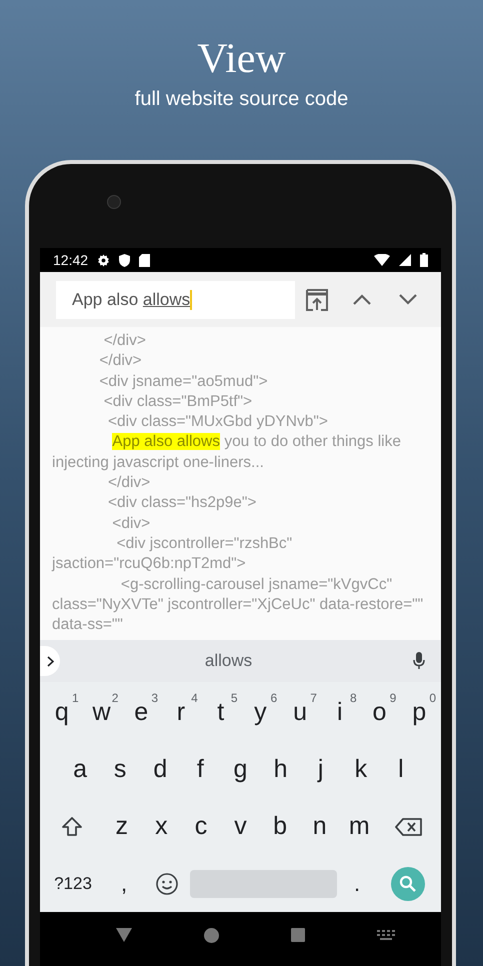  I want to click on key: m, so click(359, 826).